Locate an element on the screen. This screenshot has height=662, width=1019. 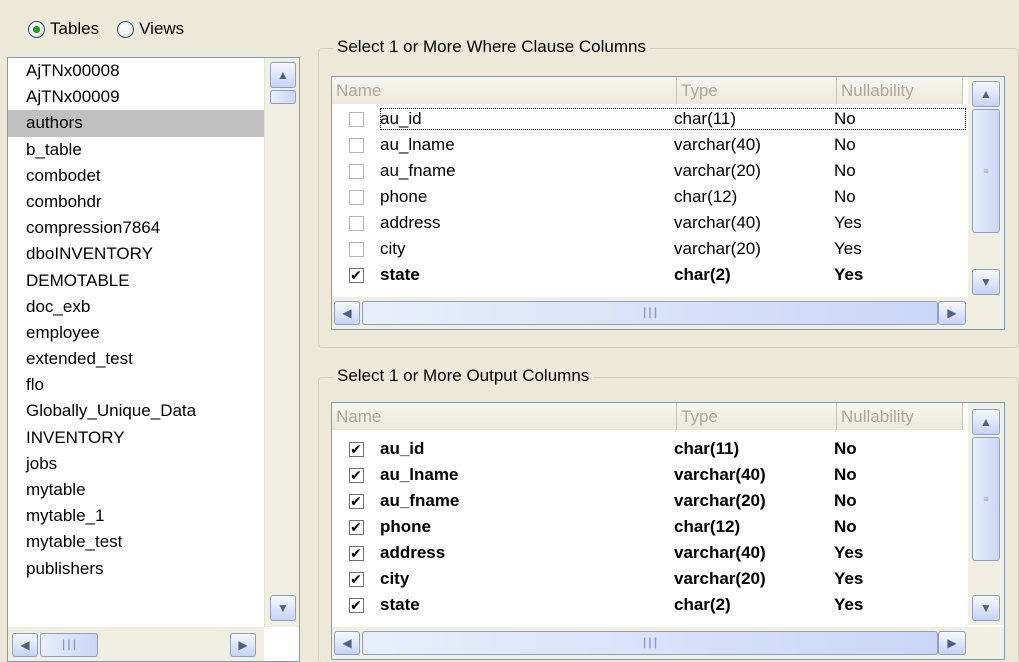
table-row: ✔ au_id char(11) No is located at coordinates (643, 449).